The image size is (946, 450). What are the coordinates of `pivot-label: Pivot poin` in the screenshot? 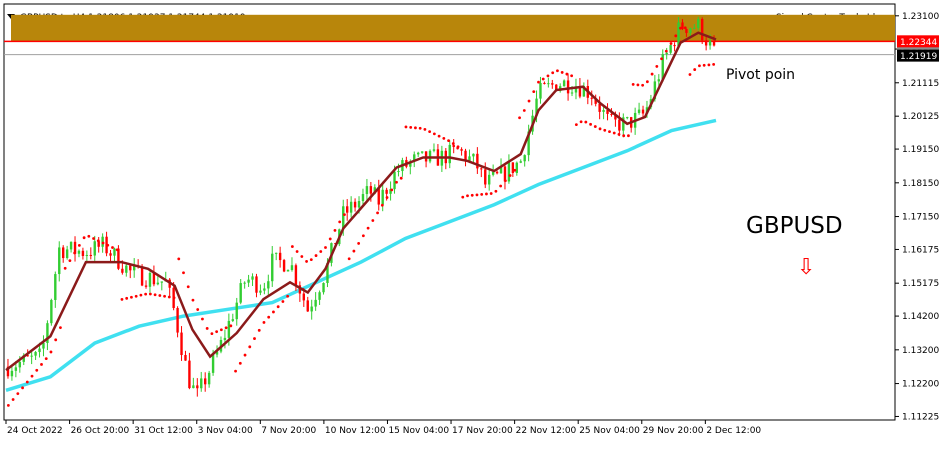 It's located at (760, 75).